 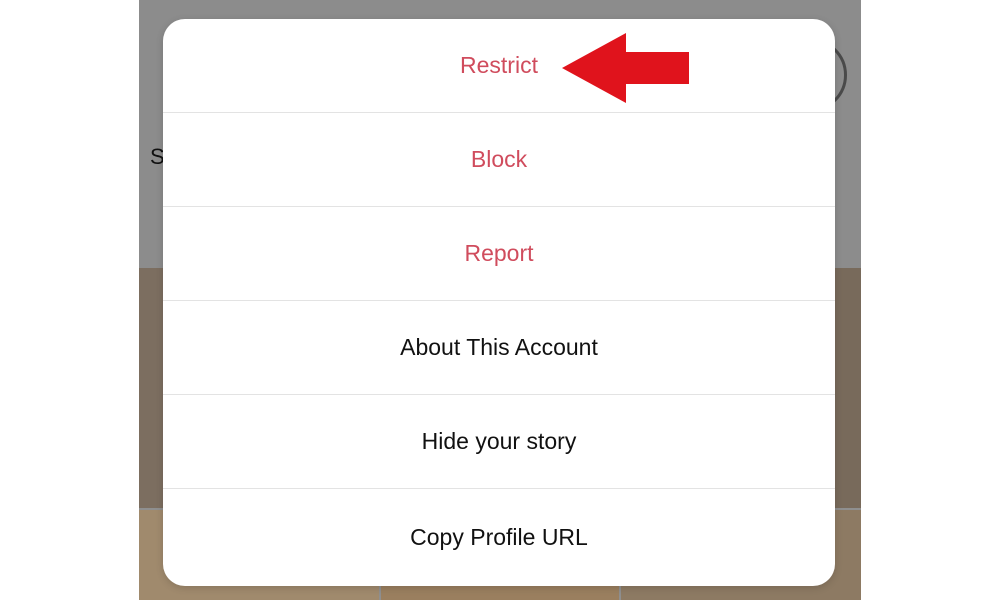 I want to click on hide-your-story-button: Hide your story, so click(x=499, y=442).